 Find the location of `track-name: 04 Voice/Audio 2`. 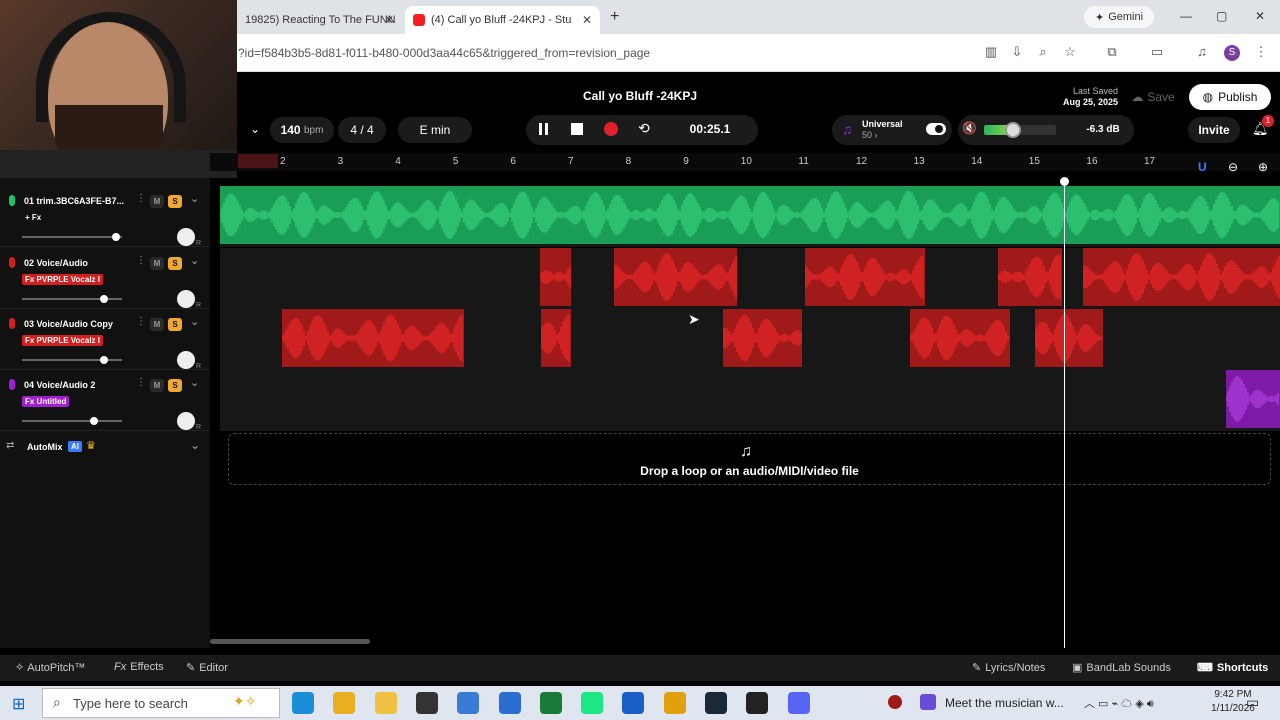

track-name: 04 Voice/Audio 2 is located at coordinates (59, 385).